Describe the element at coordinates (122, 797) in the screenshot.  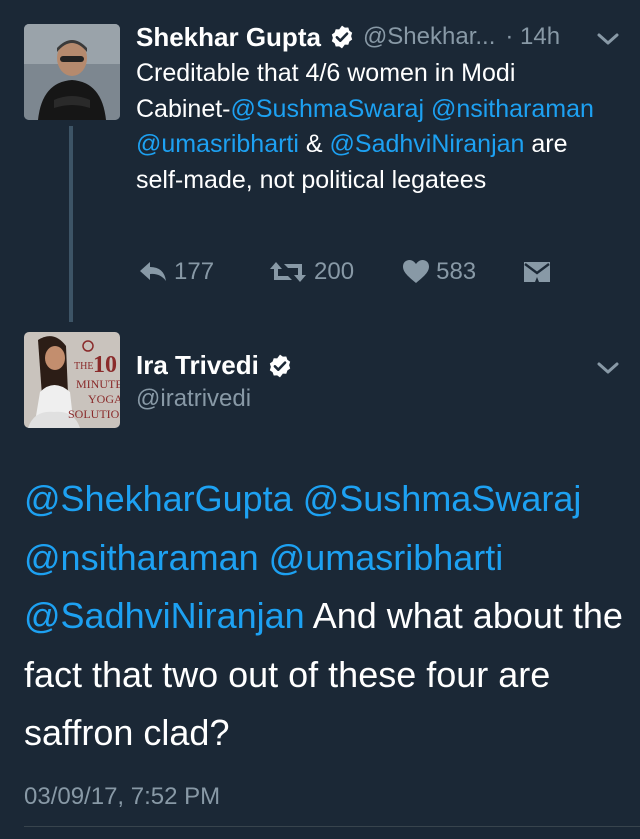
I see `tweet-timestamp: 03/09/17, 7:52 PM` at that location.